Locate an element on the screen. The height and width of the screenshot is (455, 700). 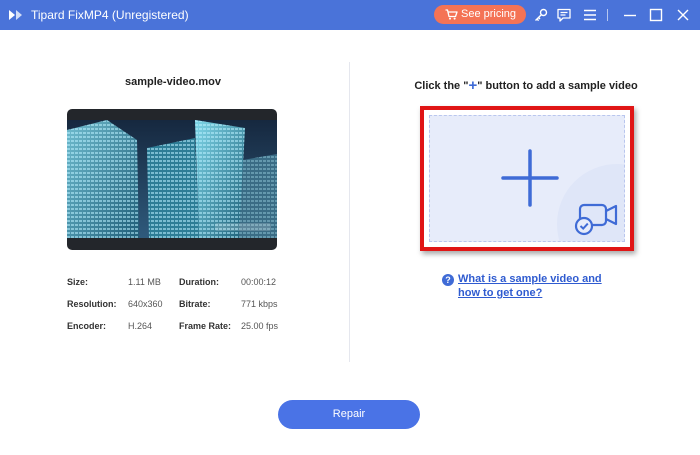
bitrate-label: Bitrate: is located at coordinates (195, 304).